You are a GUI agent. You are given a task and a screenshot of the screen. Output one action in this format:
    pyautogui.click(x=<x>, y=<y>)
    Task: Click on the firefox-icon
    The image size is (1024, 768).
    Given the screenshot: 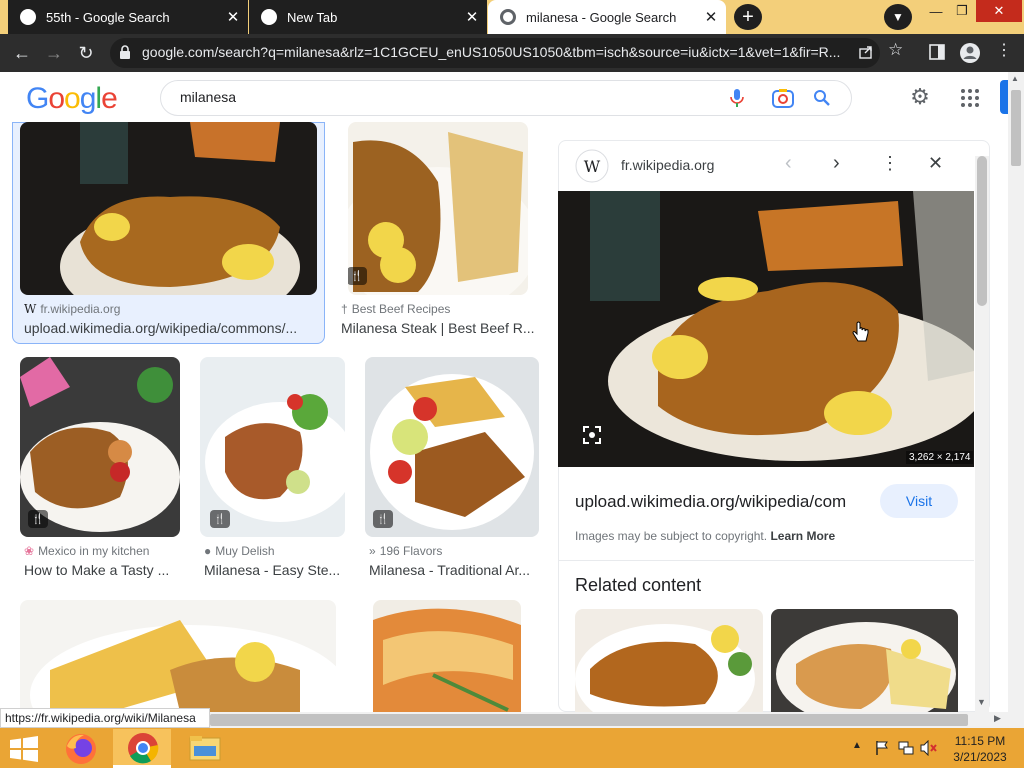 What is the action you would take?
    pyautogui.click(x=81, y=749)
    